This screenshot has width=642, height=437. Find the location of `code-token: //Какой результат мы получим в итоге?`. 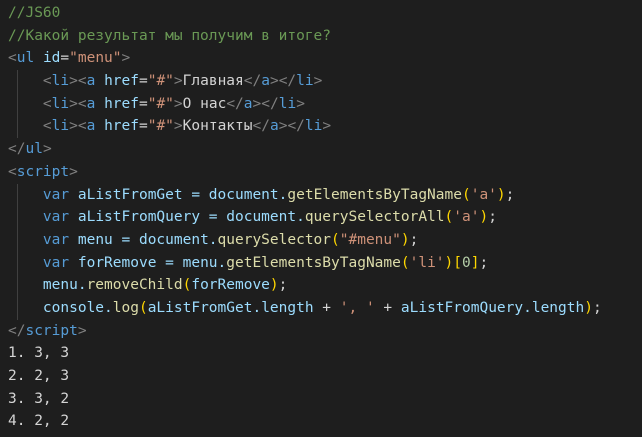

code-token: //Какой результат мы получим в итоге? is located at coordinates (170, 35).